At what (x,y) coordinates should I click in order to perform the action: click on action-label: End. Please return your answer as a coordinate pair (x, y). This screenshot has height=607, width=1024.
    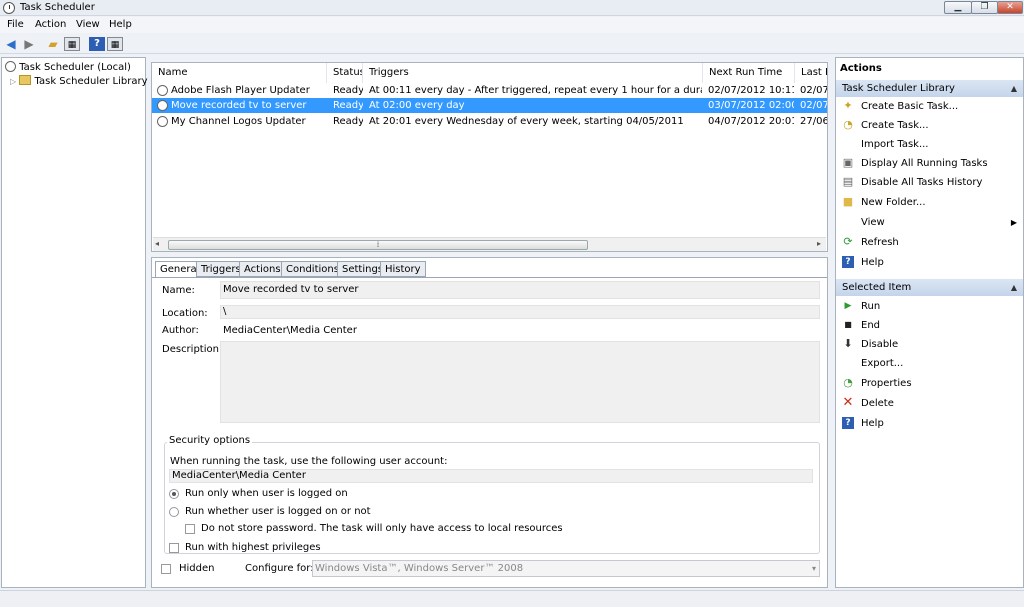
    Looking at the image, I should click on (871, 325).